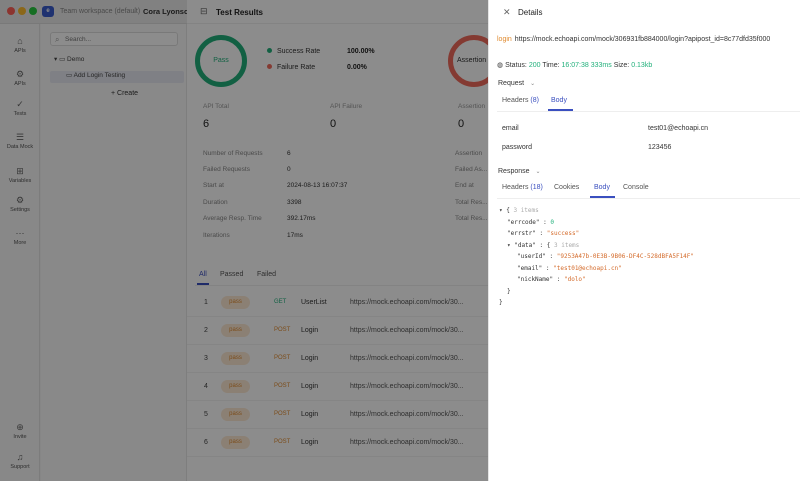 This screenshot has height=481, width=800. What do you see at coordinates (645, 137) in the screenshot?
I see `request-body-table: email test01@echoapi.cn password 123456` at bounding box center [645, 137].